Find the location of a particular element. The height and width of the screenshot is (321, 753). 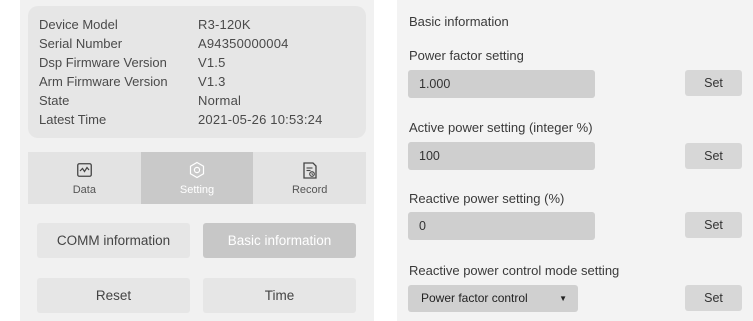

control-mode-select: Power factor control ▼ is located at coordinates (493, 298).